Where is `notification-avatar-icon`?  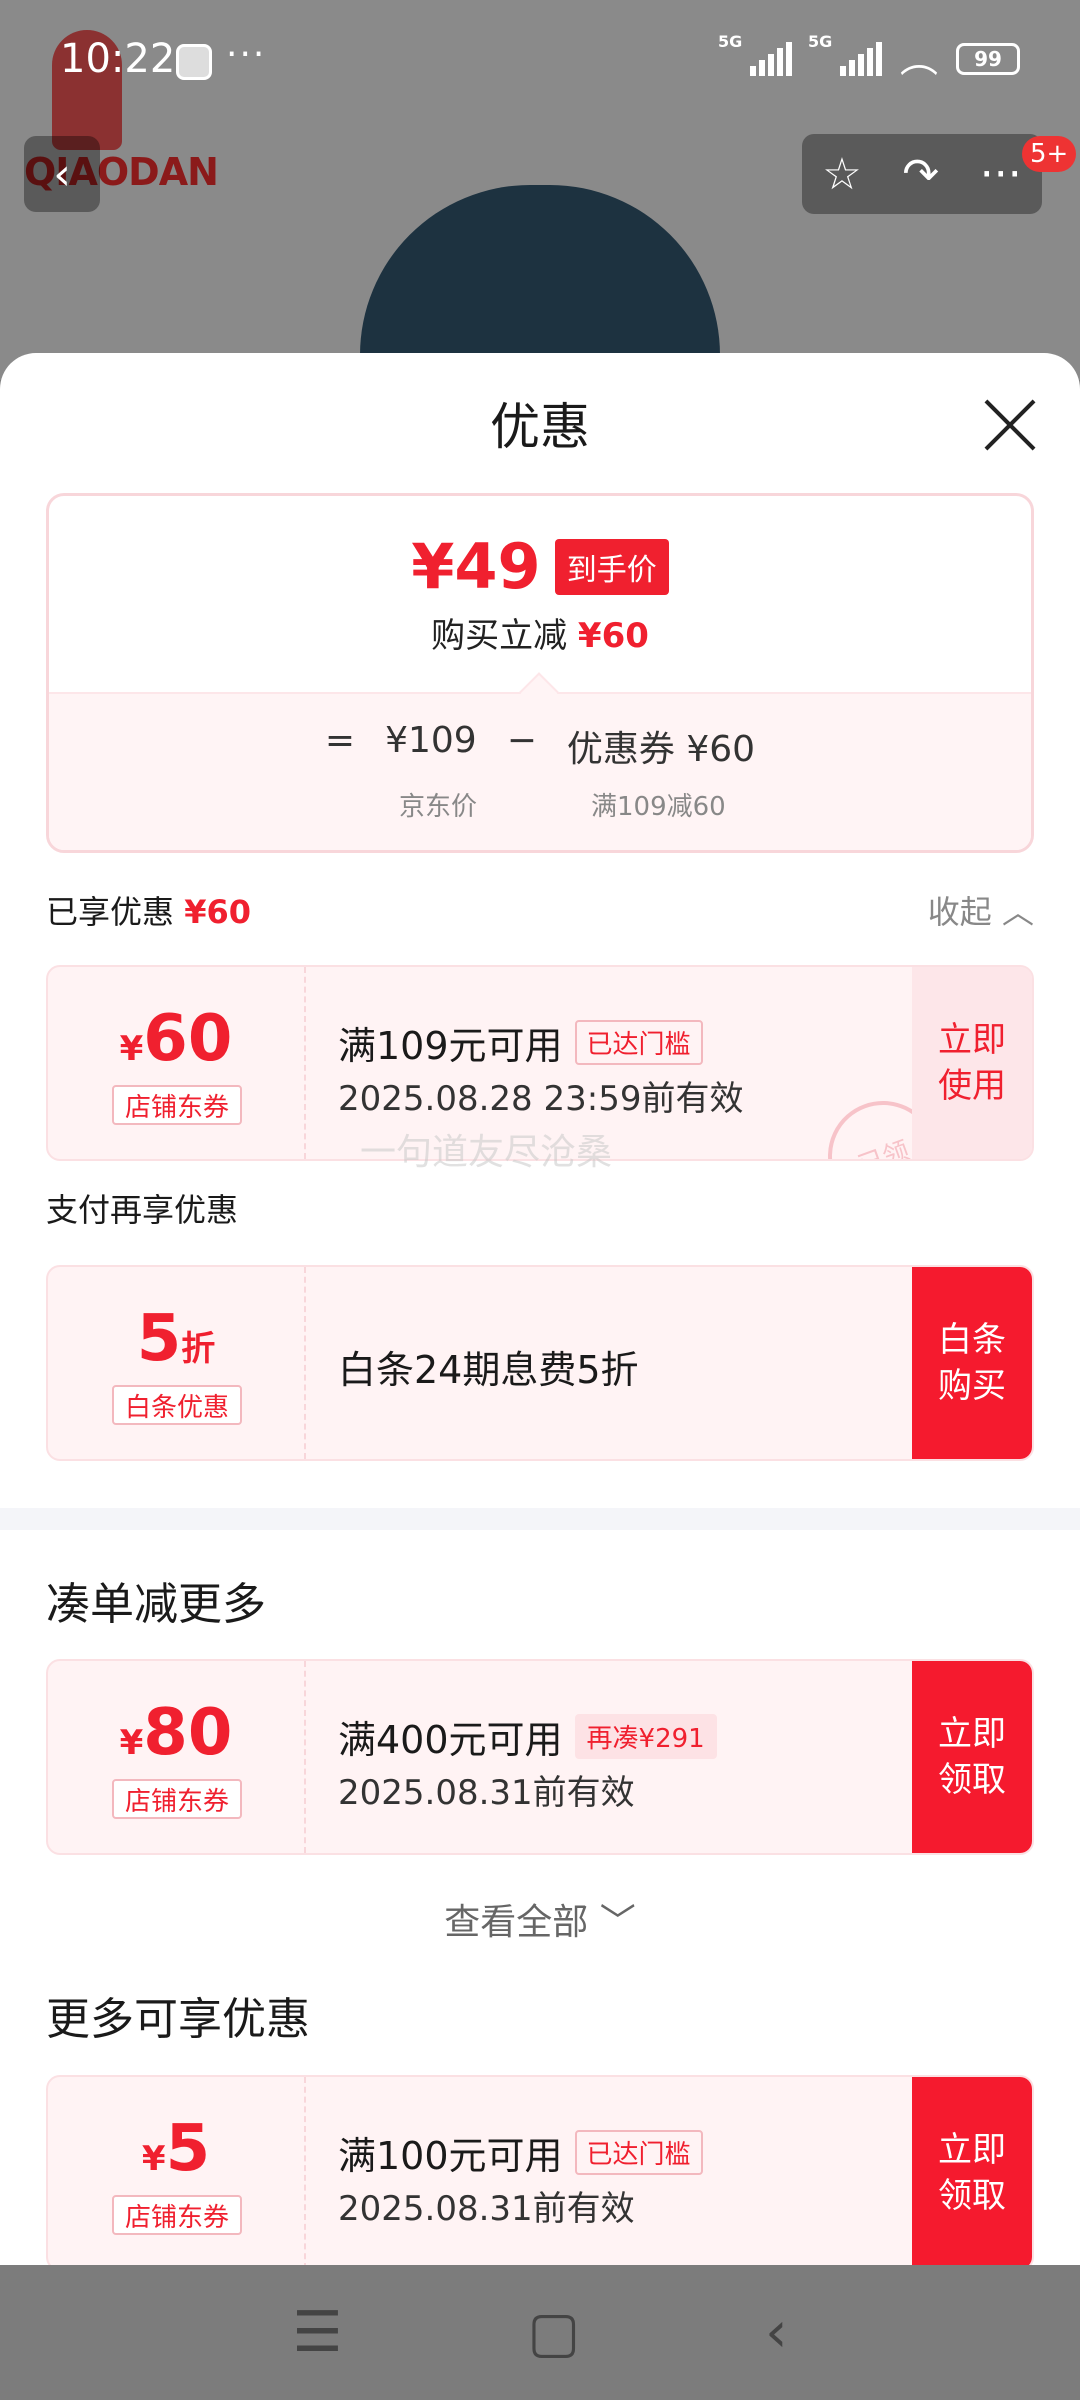
notification-avatar-icon is located at coordinates (194, 62).